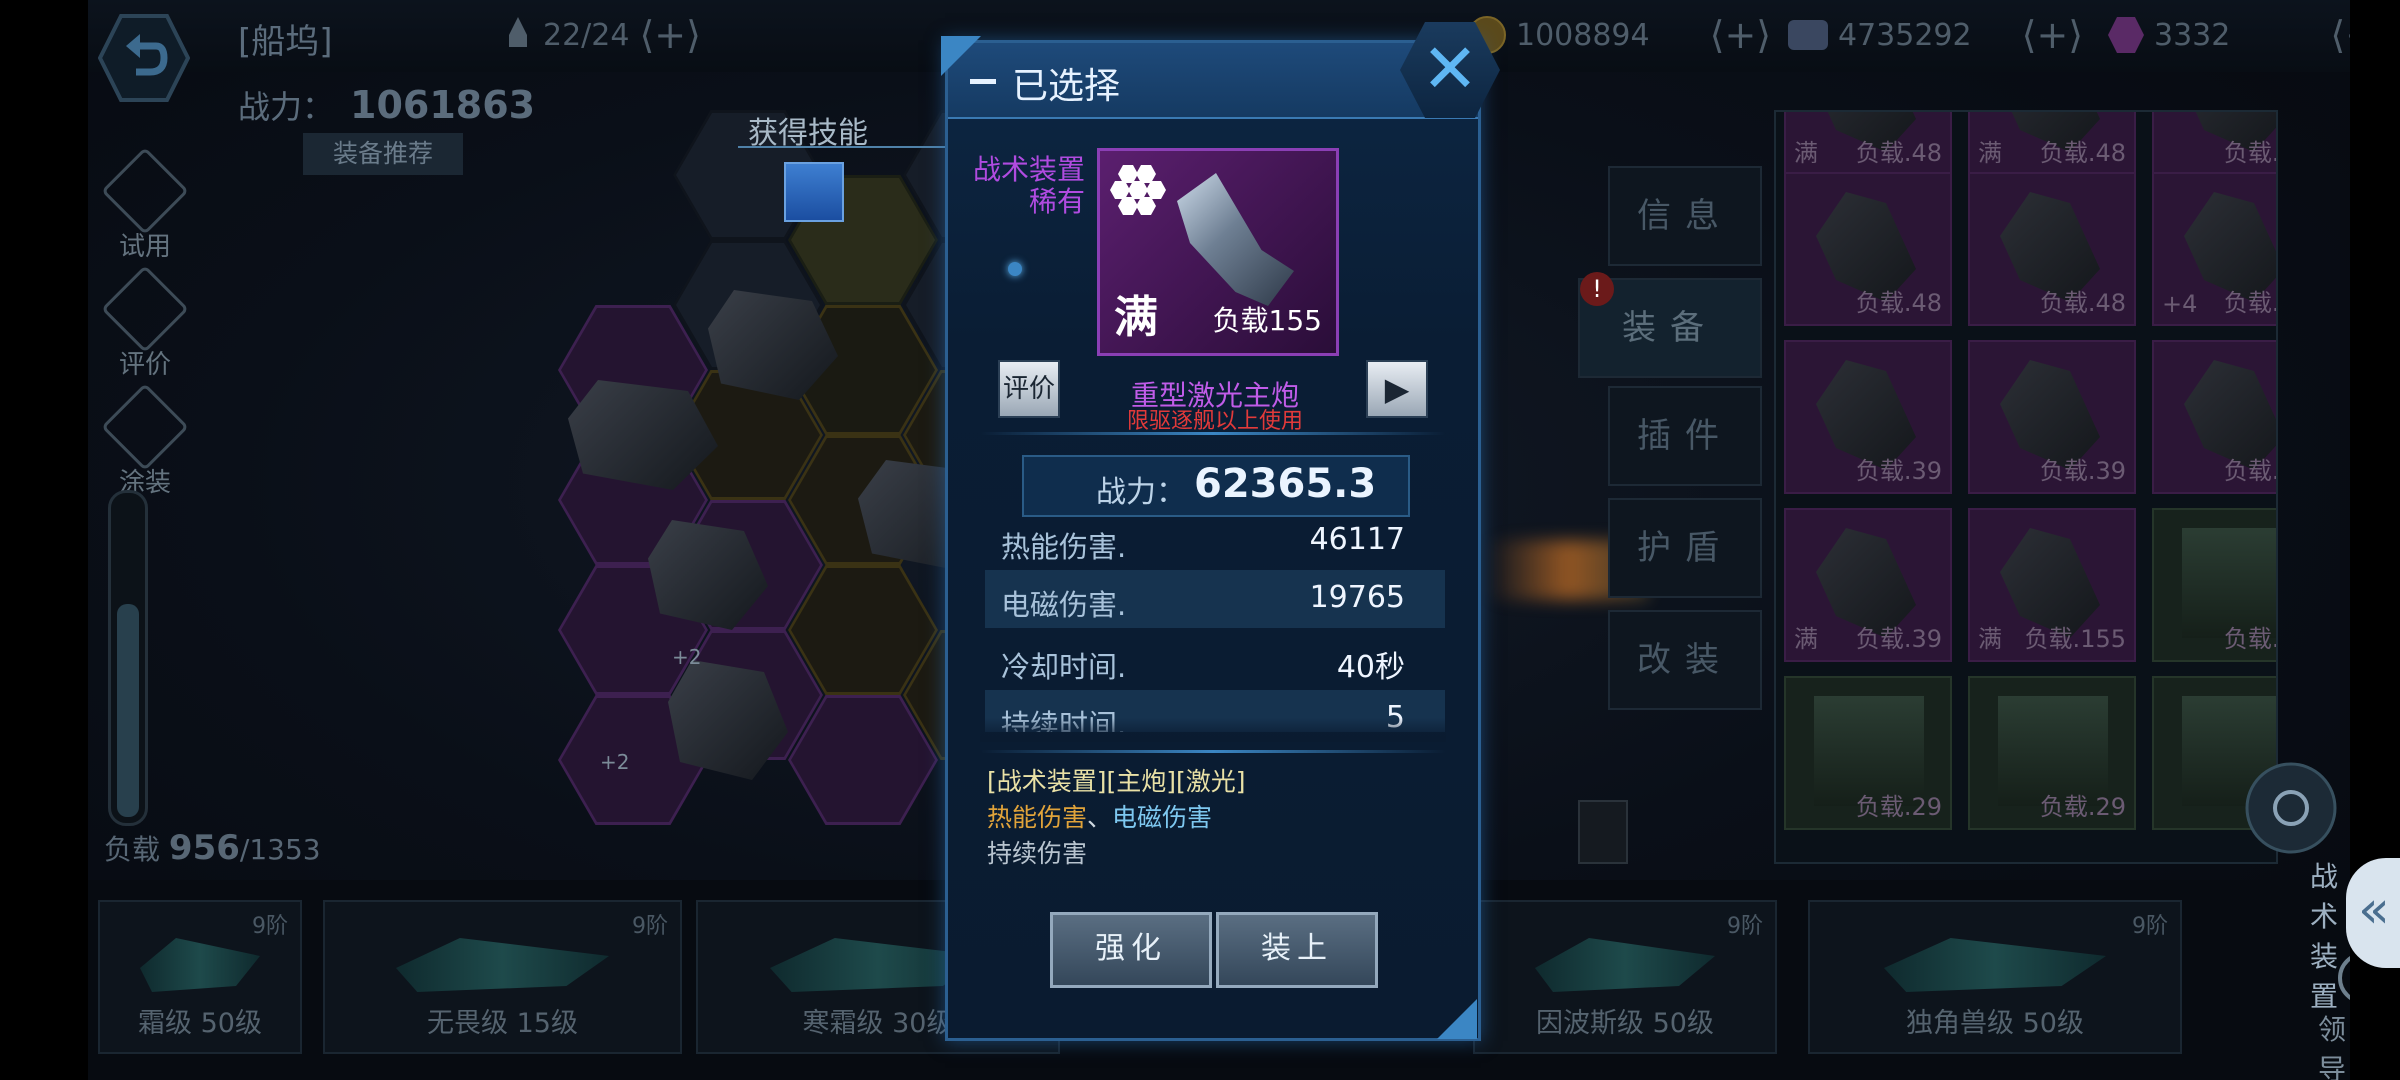 Image resolution: width=2400 pixels, height=1080 pixels. Describe the element at coordinates (1215, 661) in the screenshot. I see `stat-row: 冷却时间. 40秒` at that location.